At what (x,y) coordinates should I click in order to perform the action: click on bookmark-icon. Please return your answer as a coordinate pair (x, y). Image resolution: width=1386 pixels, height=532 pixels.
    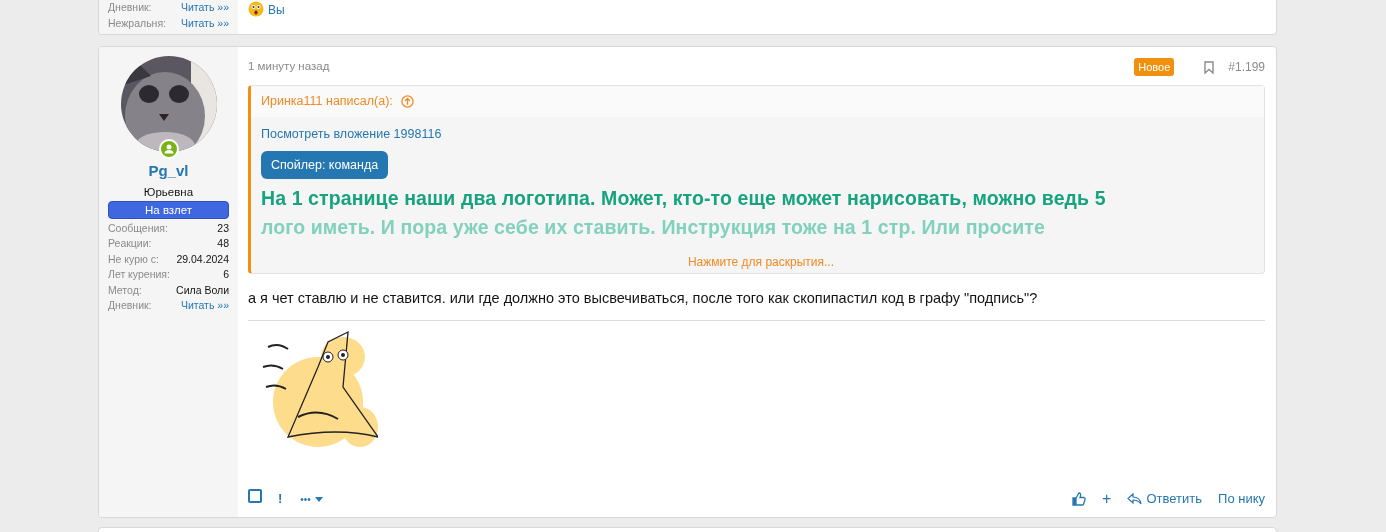
    Looking at the image, I should click on (1209, 67).